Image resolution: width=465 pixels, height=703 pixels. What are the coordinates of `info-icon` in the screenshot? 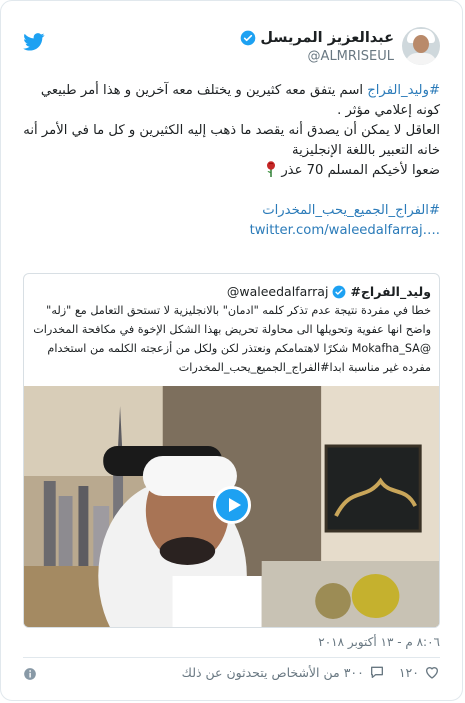 It's located at (30, 674).